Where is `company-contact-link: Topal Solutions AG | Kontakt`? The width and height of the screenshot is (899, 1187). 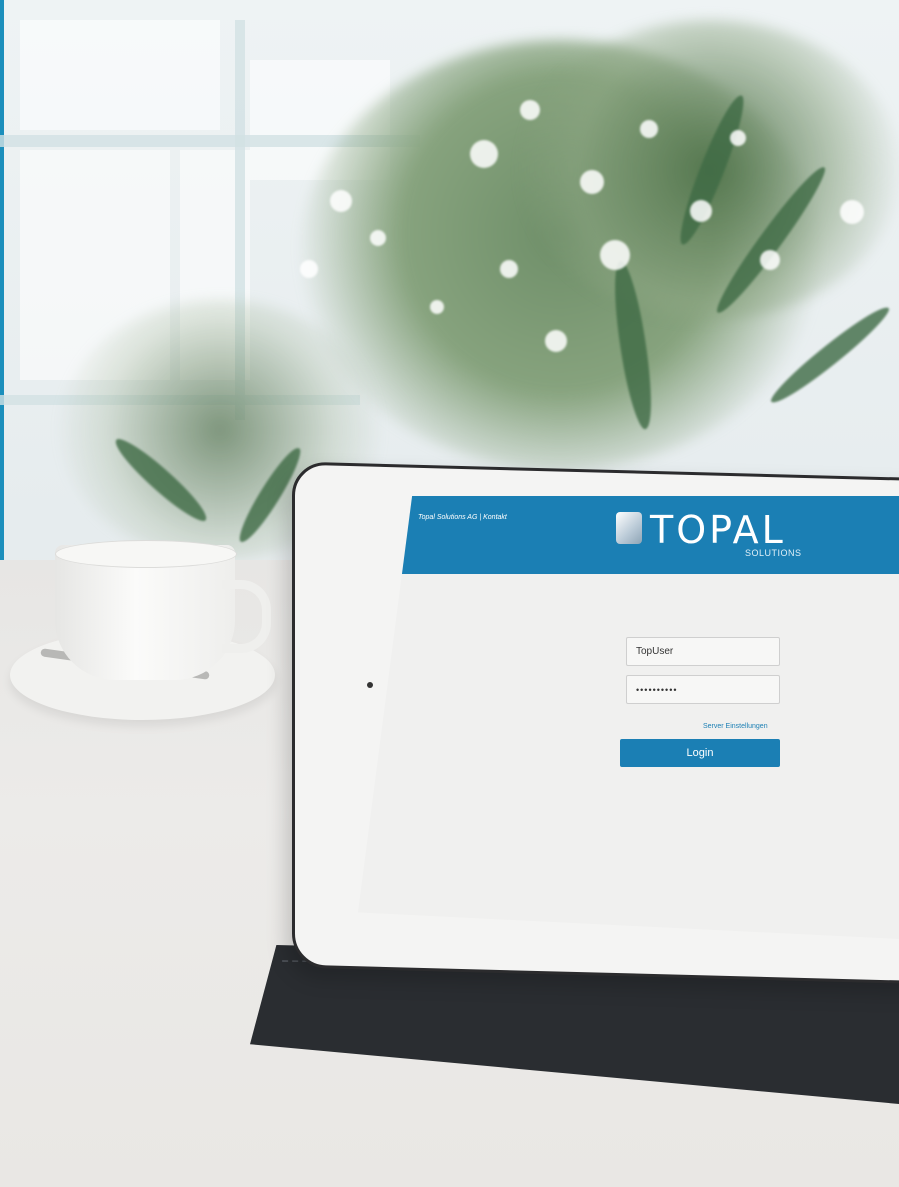 company-contact-link: Topal Solutions AG | Kontakt is located at coordinates (462, 517).